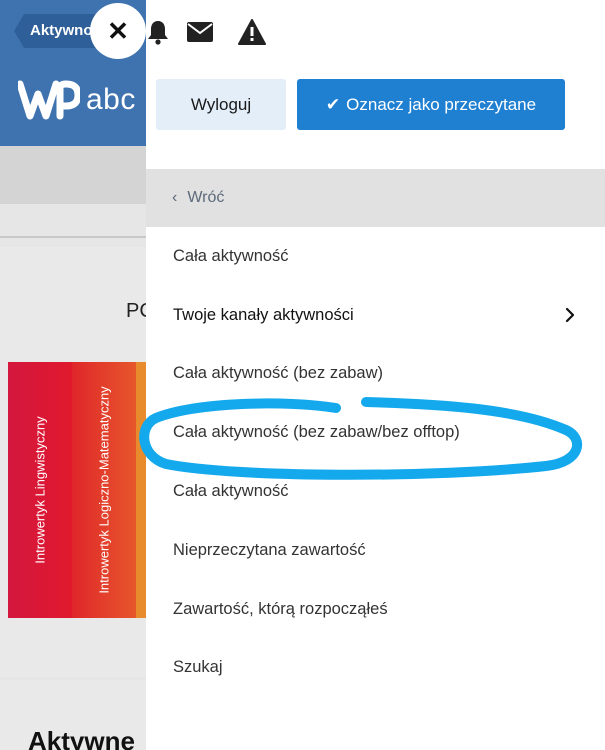  I want to click on menu-item-label: Szukaj, so click(198, 667).